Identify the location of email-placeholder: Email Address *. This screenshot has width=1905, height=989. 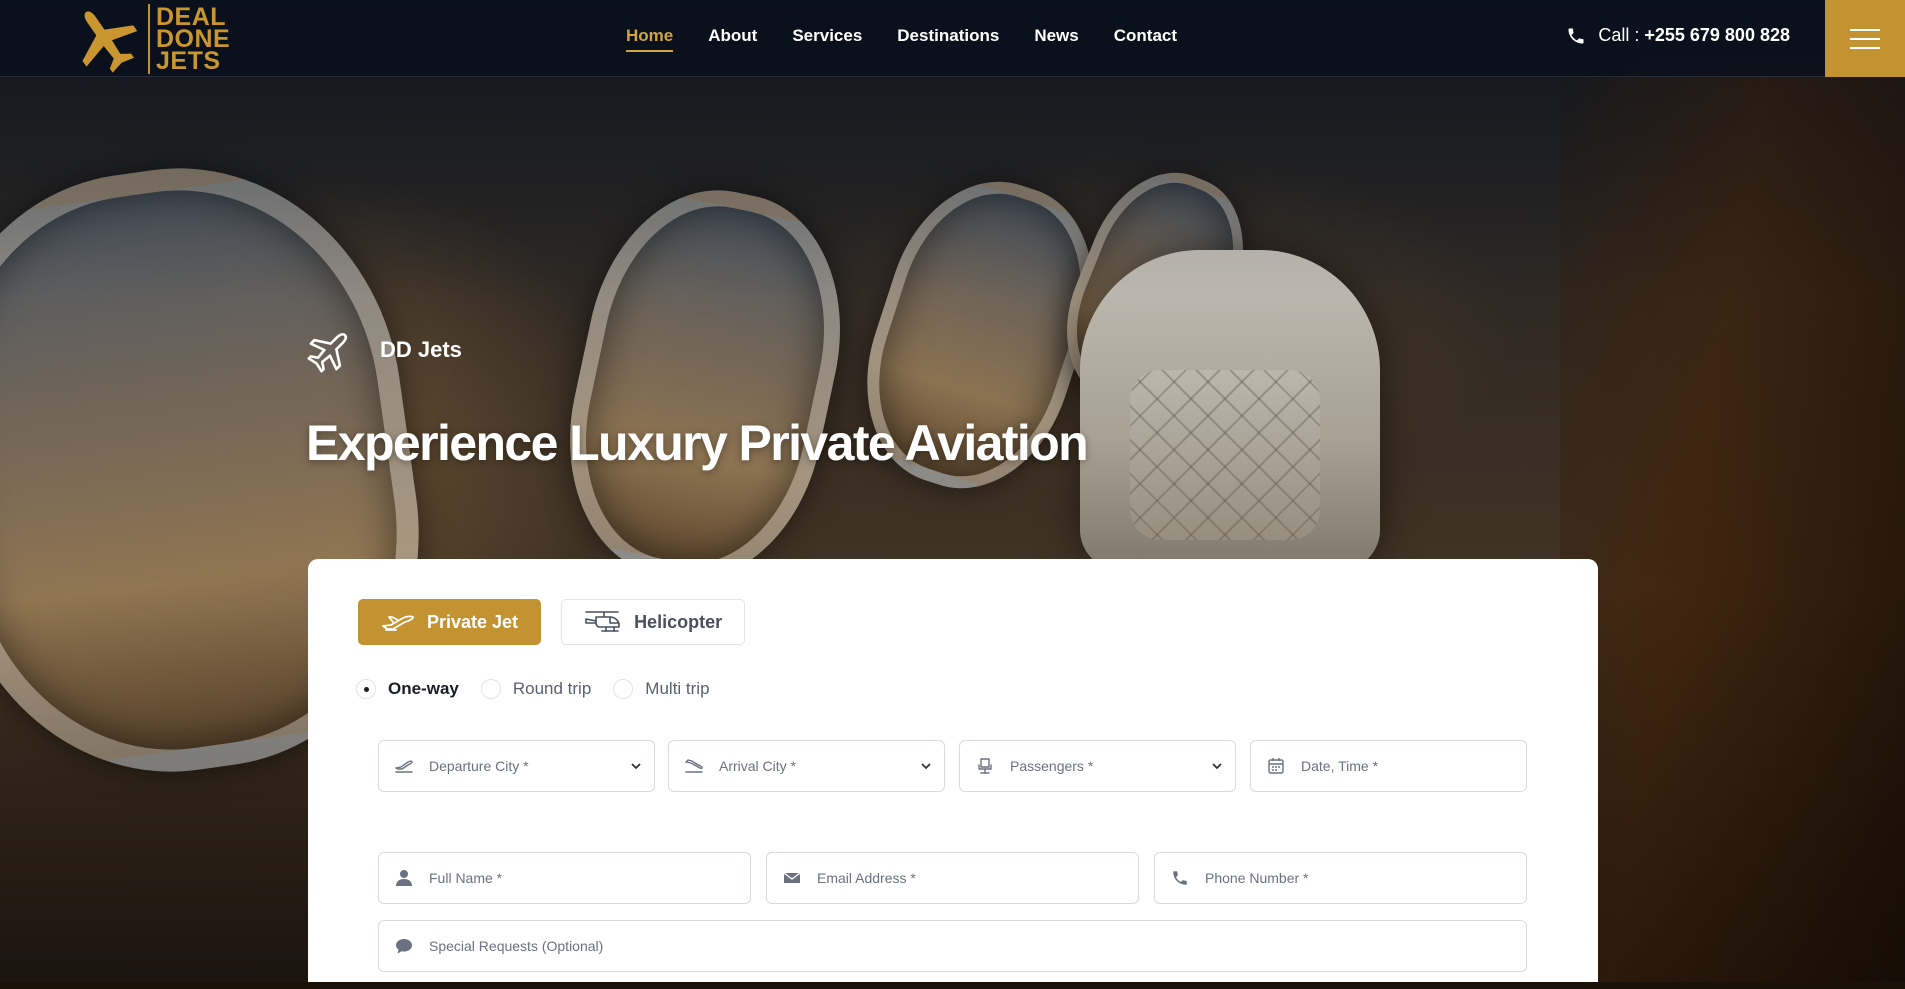
(866, 878).